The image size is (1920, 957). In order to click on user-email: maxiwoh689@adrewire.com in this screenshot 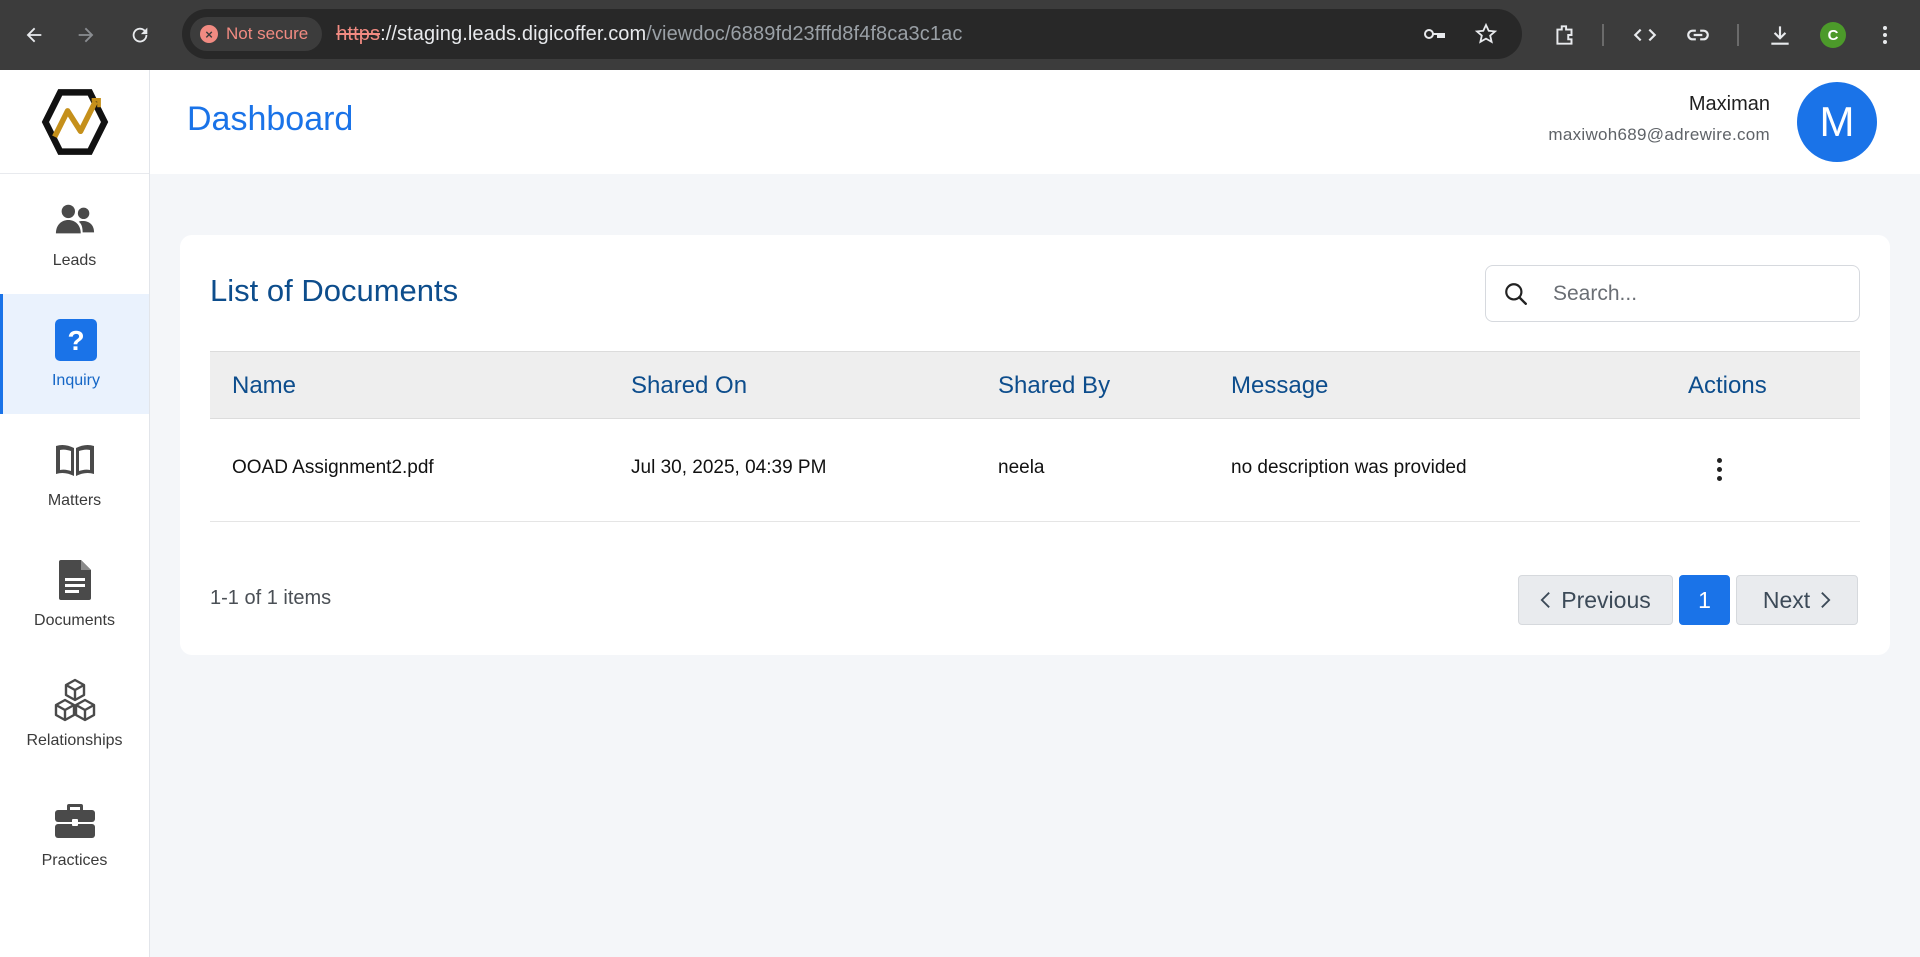, I will do `click(1659, 134)`.